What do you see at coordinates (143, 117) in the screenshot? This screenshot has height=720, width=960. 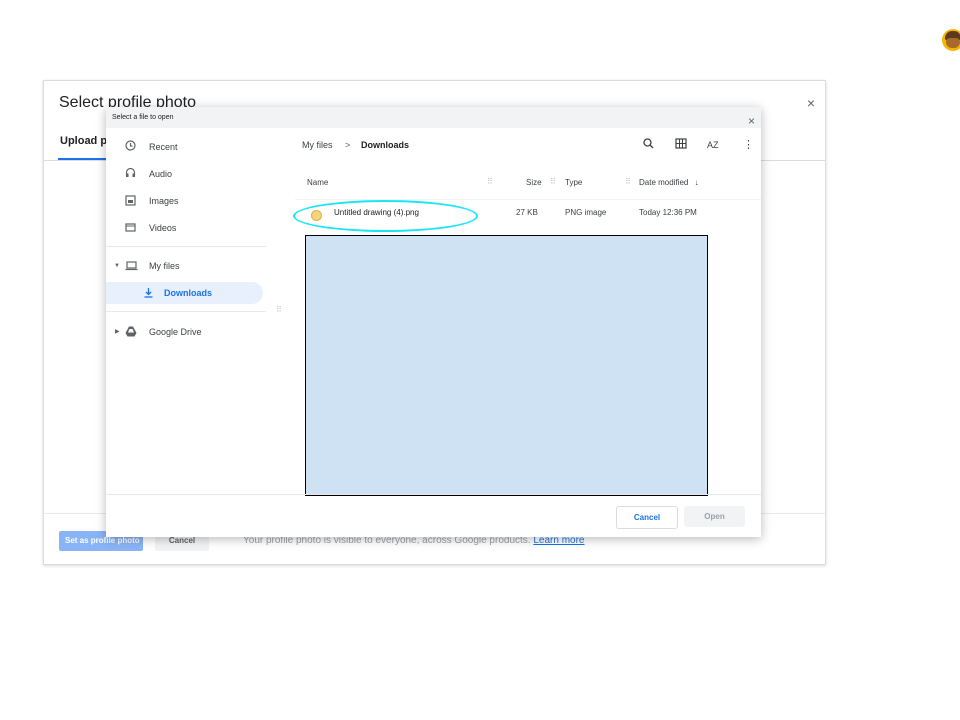 I see `picker-title: Select a file to open` at bounding box center [143, 117].